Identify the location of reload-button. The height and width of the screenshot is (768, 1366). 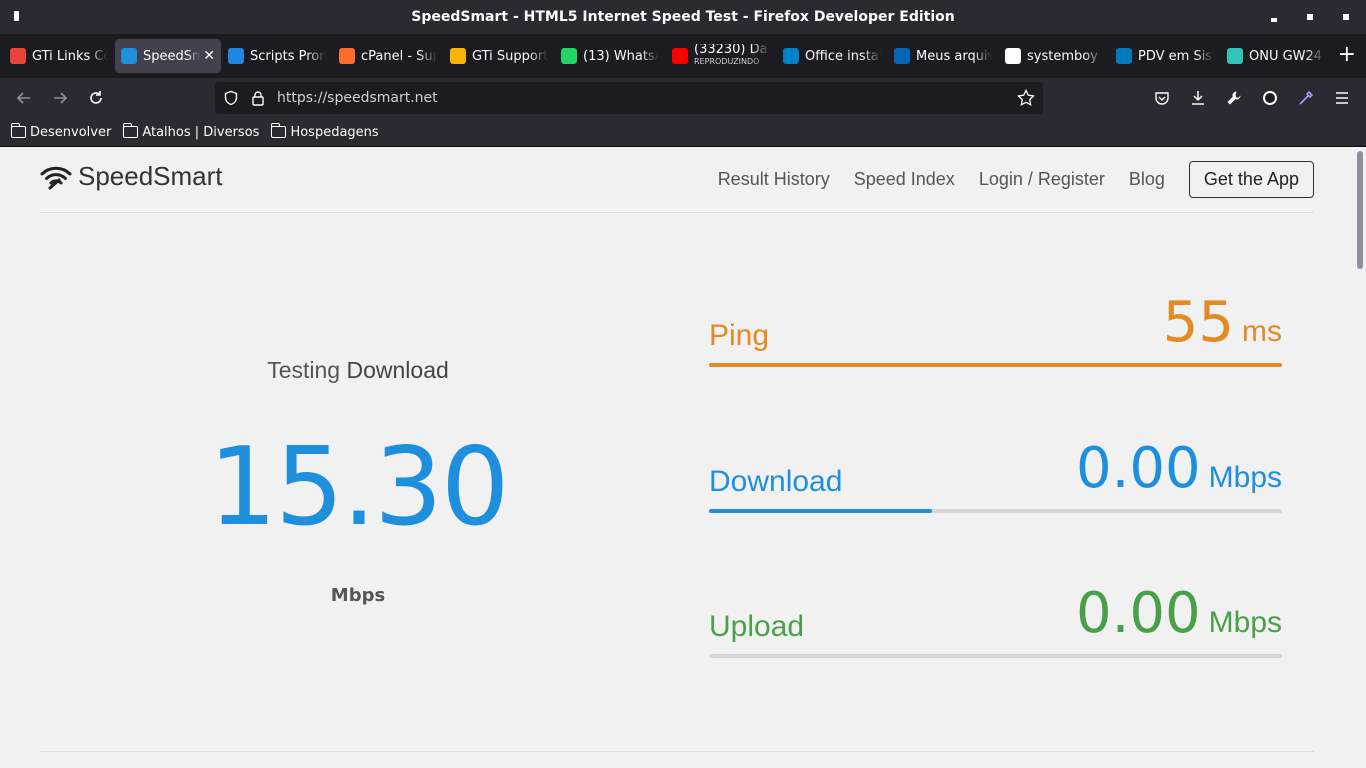
(96, 98).